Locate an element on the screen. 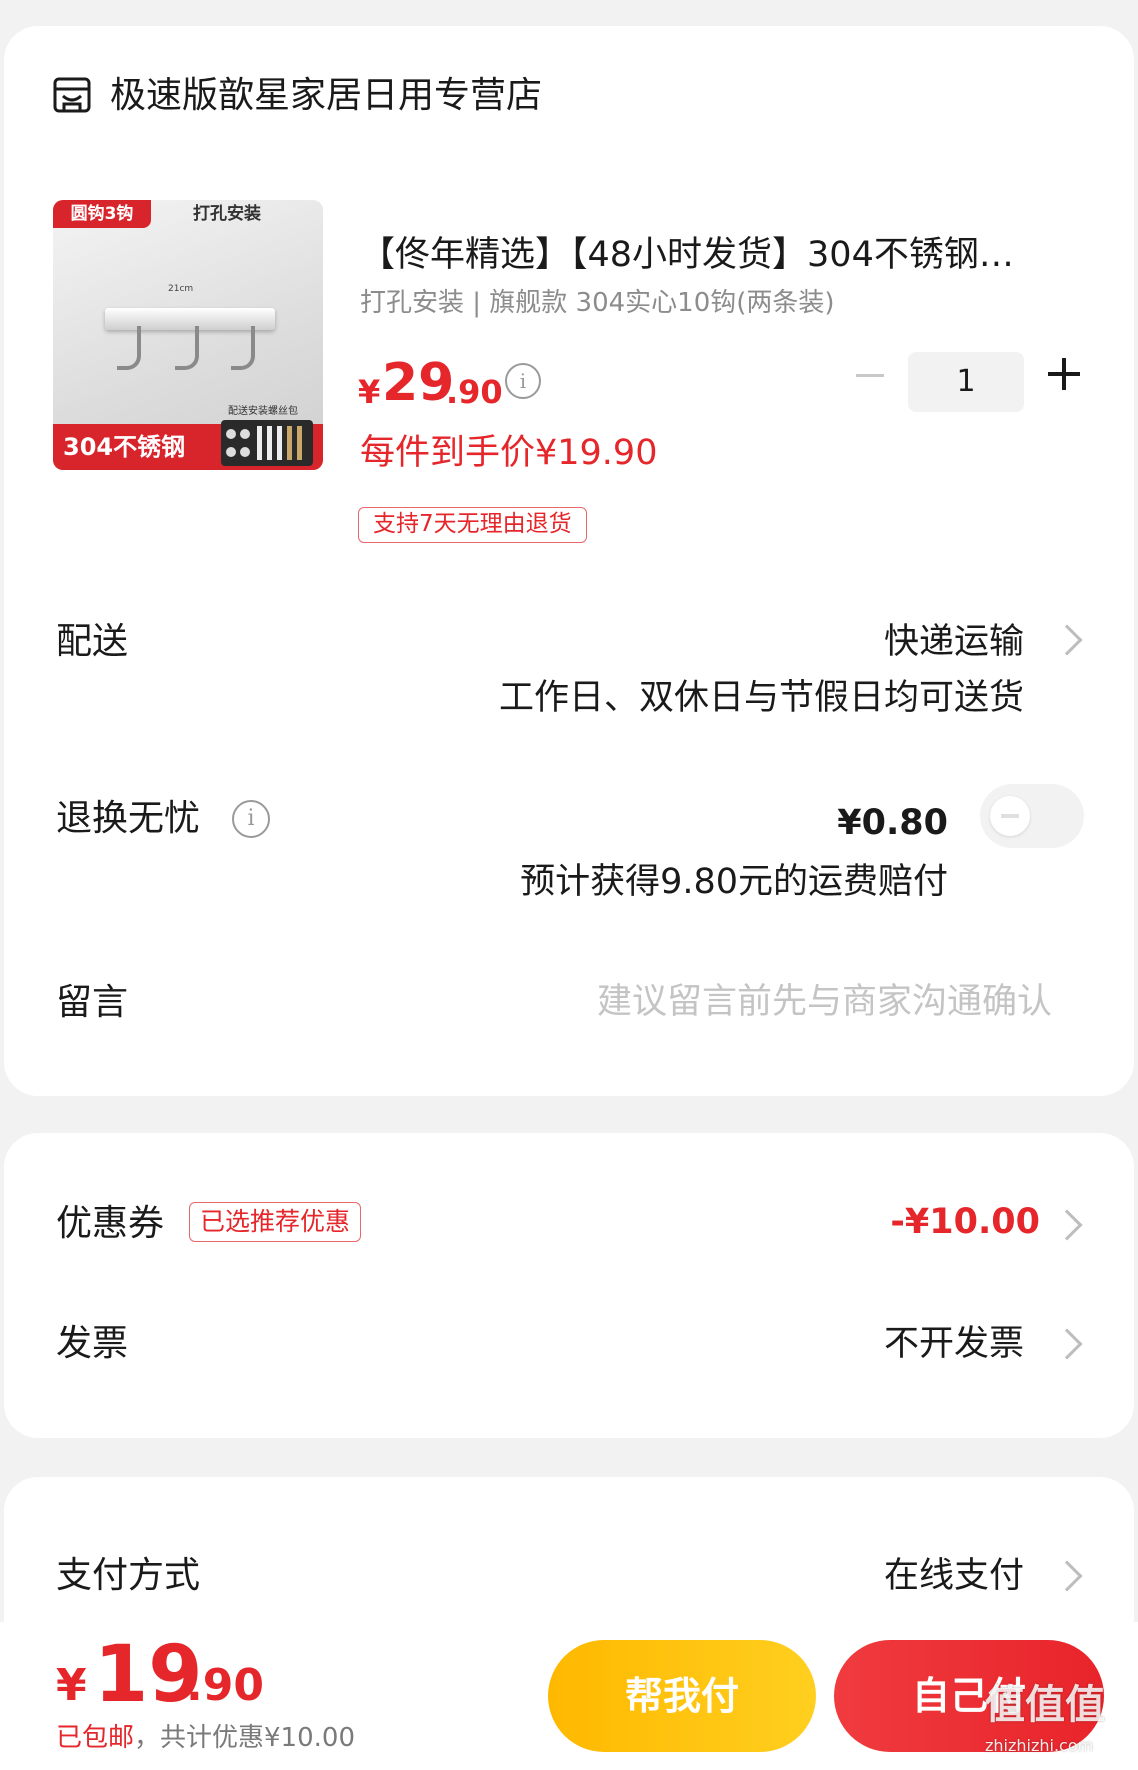 This screenshot has height=1770, width=1138. coupon-recommended-badge: 已选推荐优惠 is located at coordinates (275, 1222).